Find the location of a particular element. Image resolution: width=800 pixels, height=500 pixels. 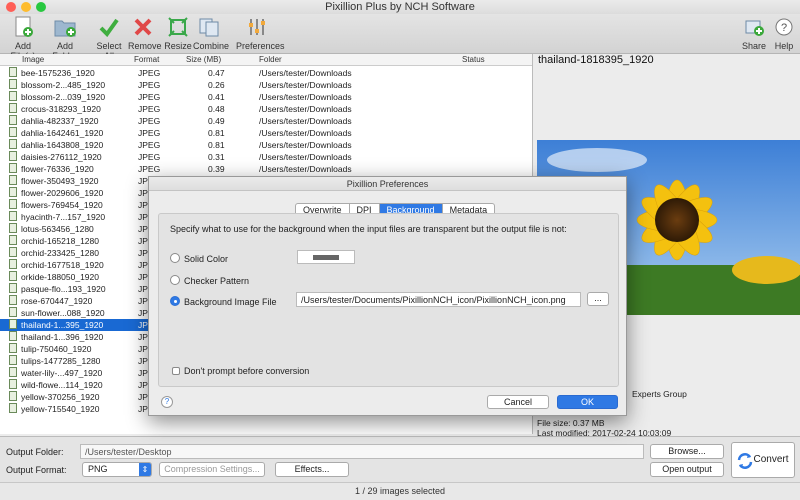

add-file-icon is located at coordinates (23, 27).